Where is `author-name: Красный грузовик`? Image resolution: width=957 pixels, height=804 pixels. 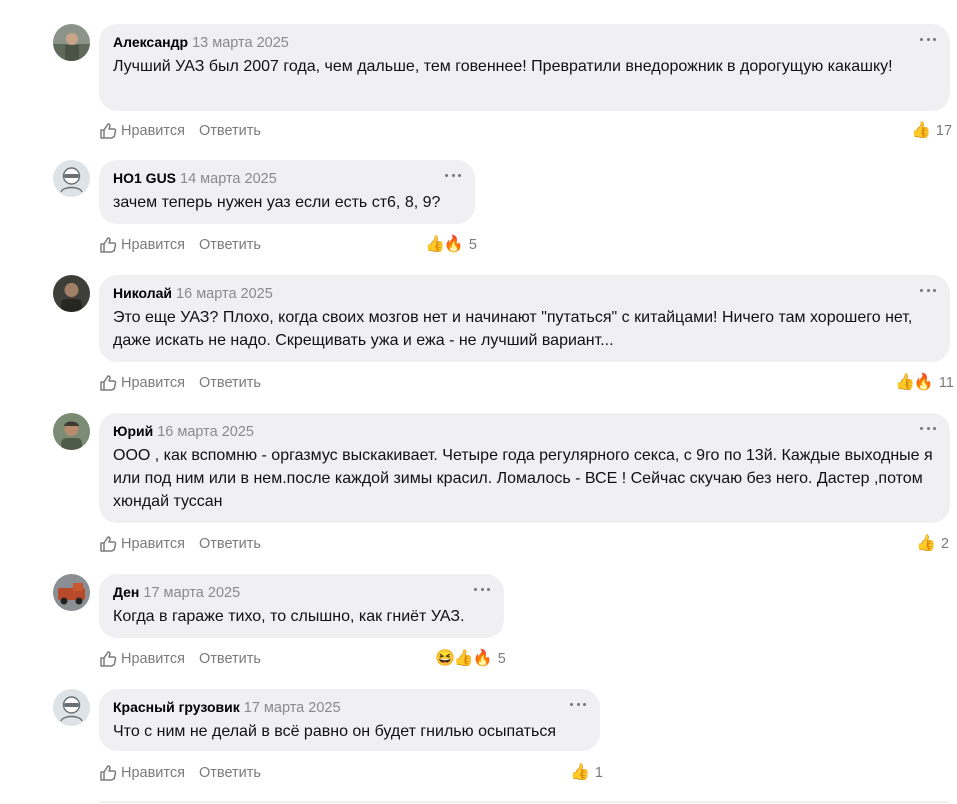
author-name: Красный грузовик is located at coordinates (176, 707).